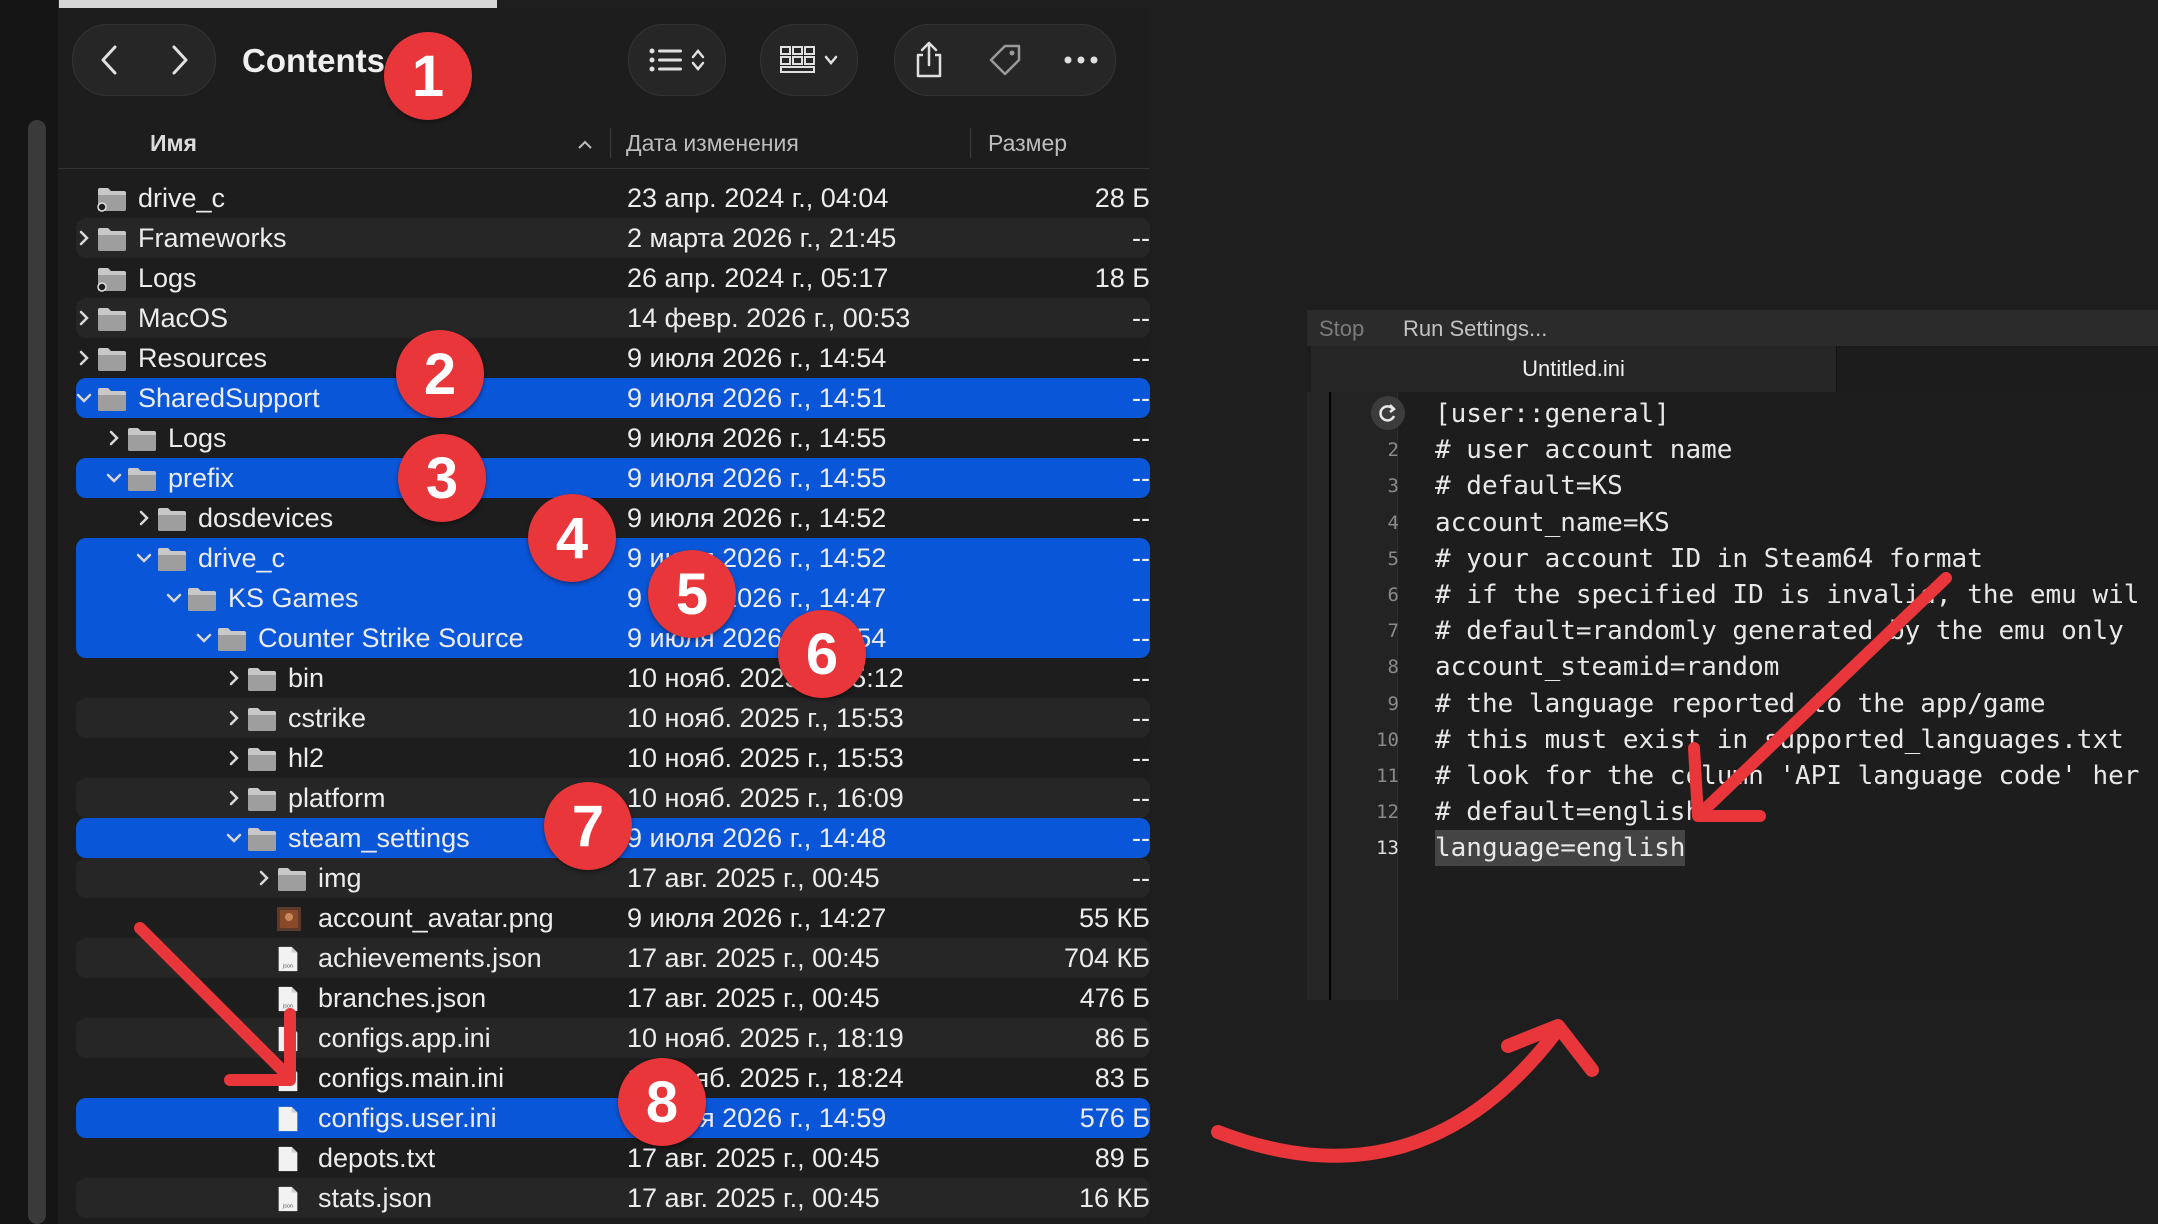  What do you see at coordinates (613, 758) in the screenshot?
I see `file-list-row: hl2 10 нояб. 2025 г., 15:53 --` at bounding box center [613, 758].